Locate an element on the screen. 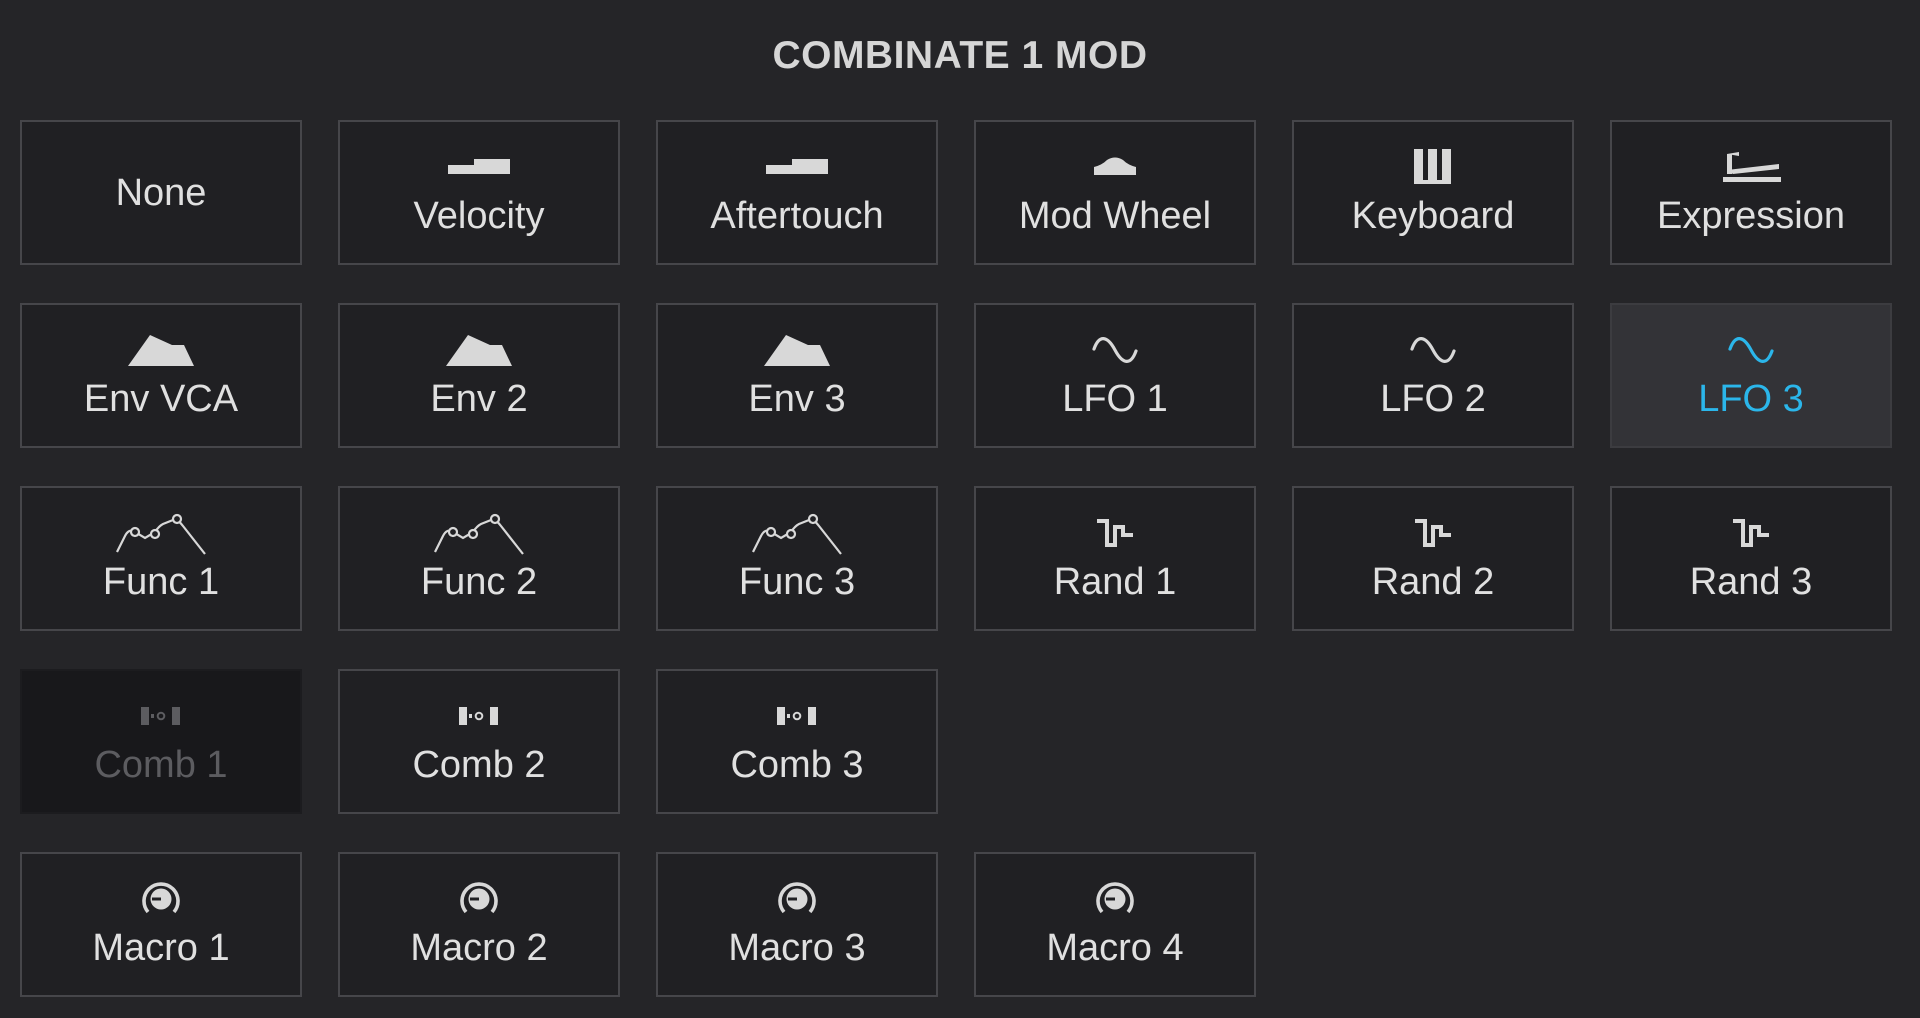  mod-source-label: Rand 1 is located at coordinates (1115, 581).